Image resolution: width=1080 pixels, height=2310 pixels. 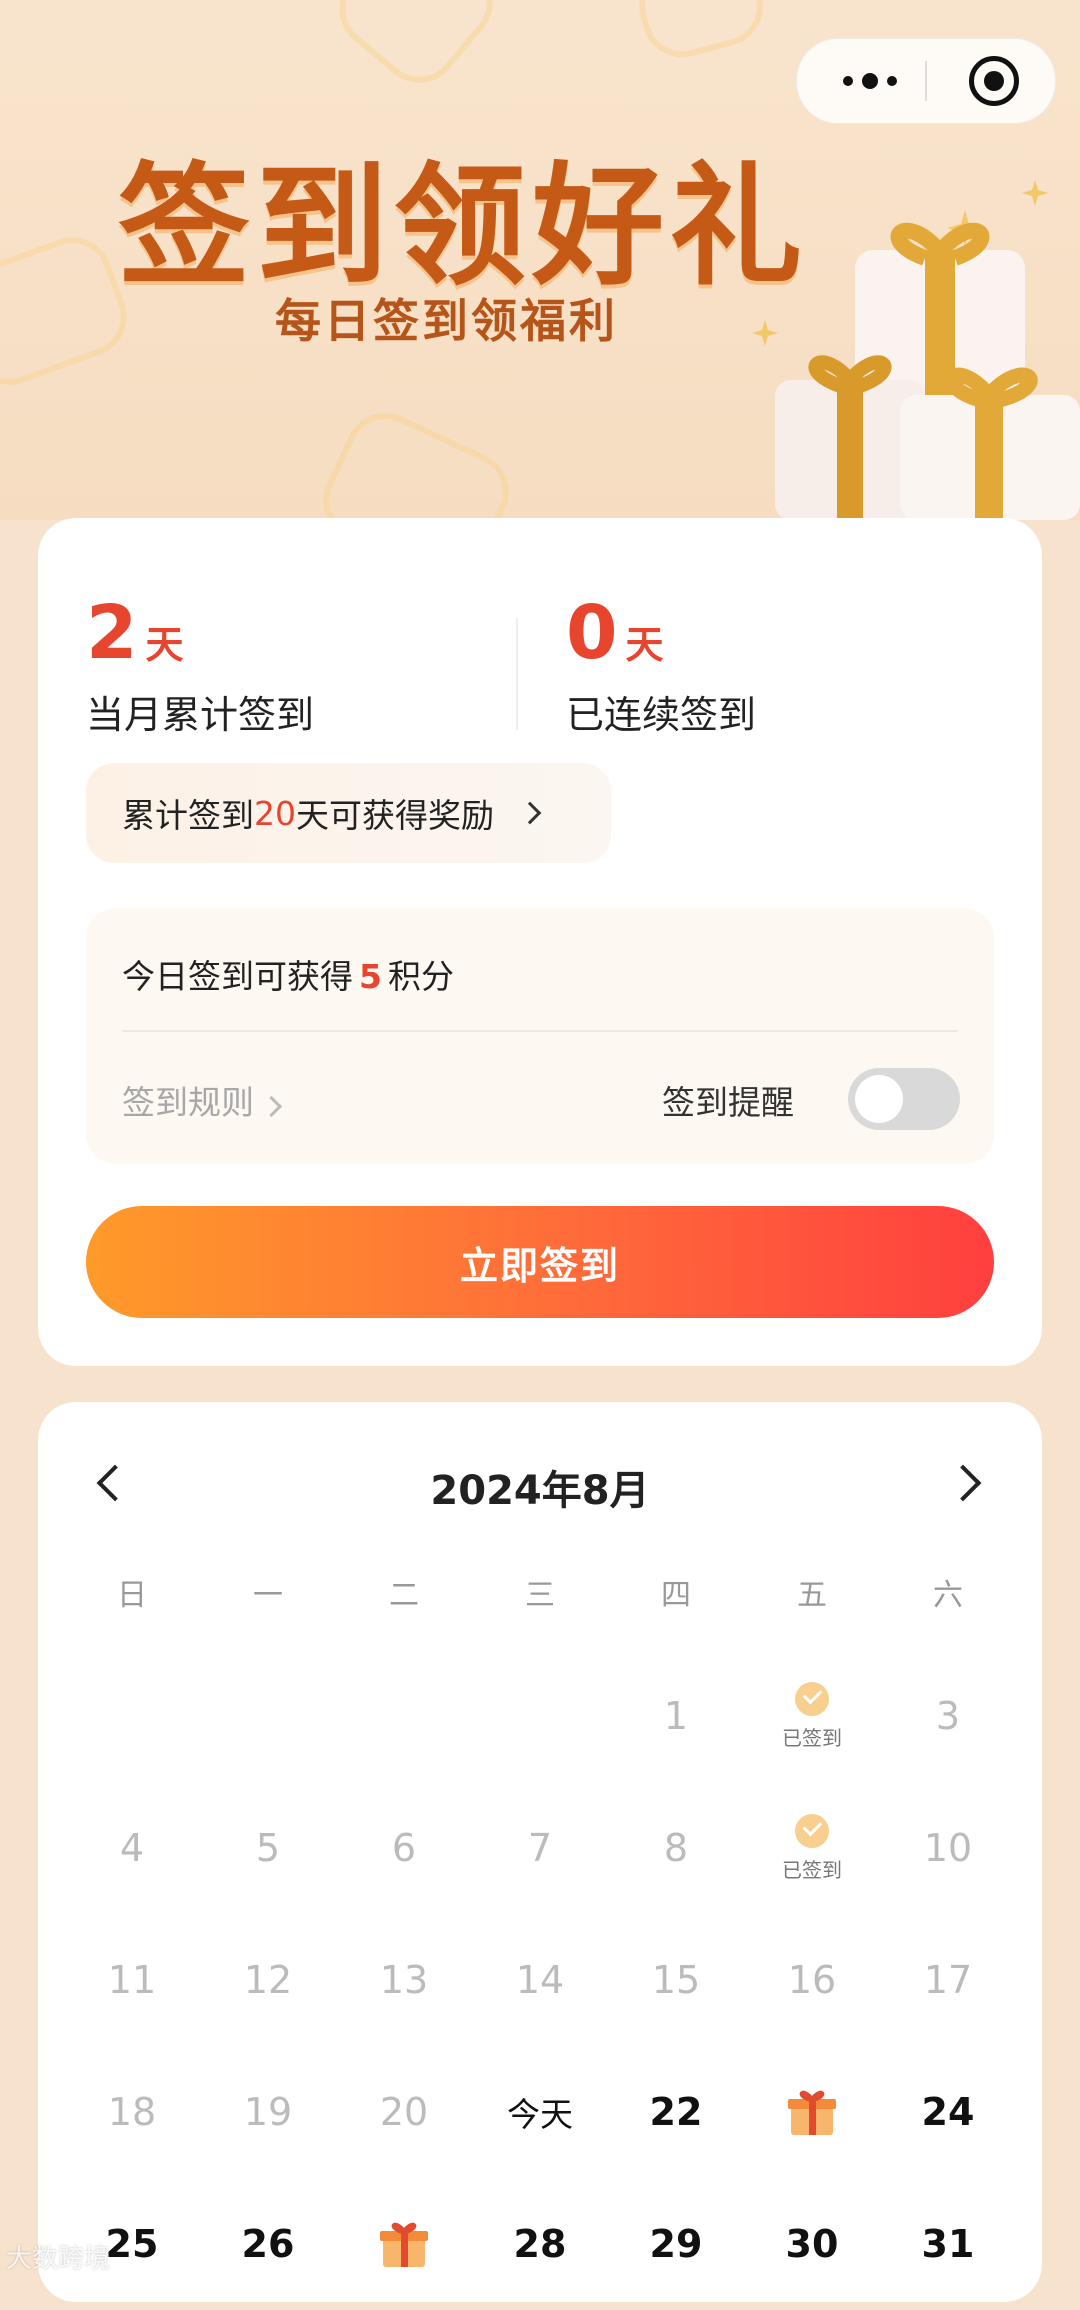 I want to click on calendar-day: 30, so click(x=812, y=2244).